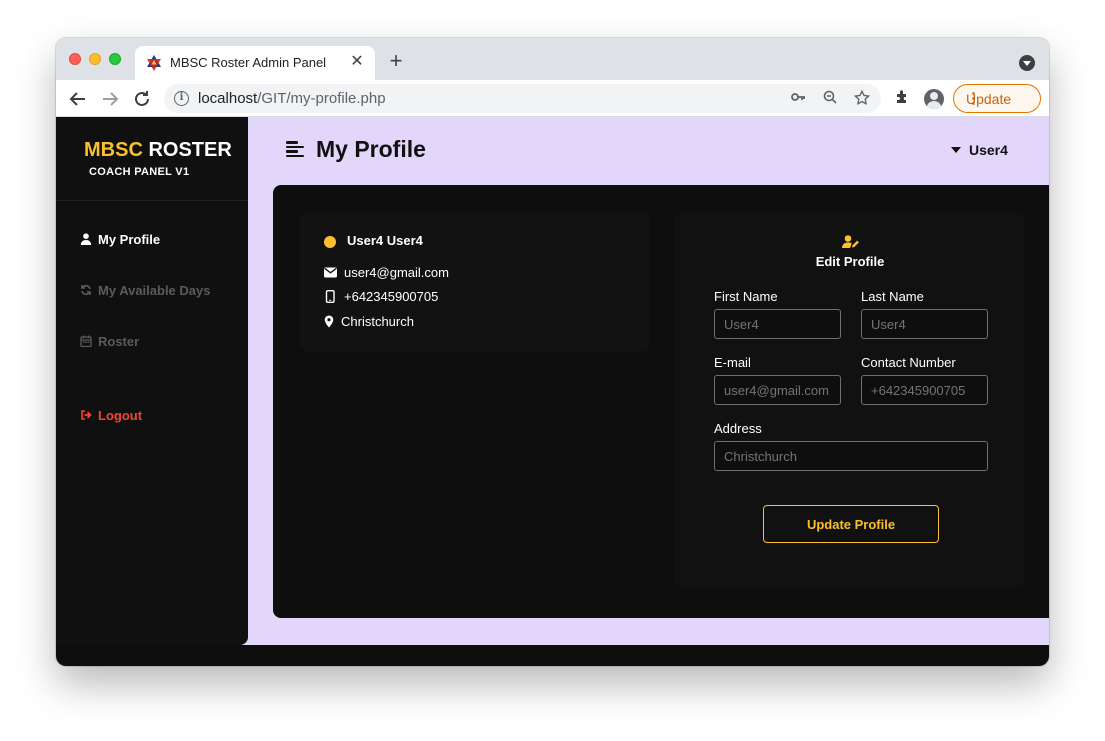 The height and width of the screenshot is (741, 1105). I want to click on profile-location-row: Christchurch, so click(369, 321).